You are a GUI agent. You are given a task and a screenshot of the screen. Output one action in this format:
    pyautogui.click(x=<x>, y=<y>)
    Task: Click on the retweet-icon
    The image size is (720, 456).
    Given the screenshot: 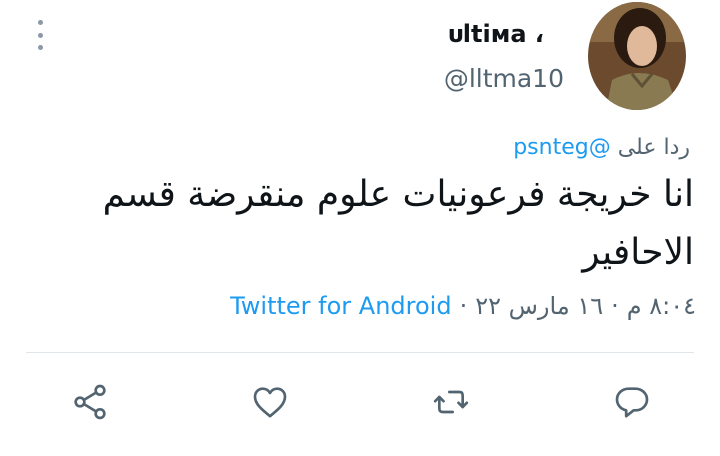 What is the action you would take?
    pyautogui.click(x=451, y=402)
    